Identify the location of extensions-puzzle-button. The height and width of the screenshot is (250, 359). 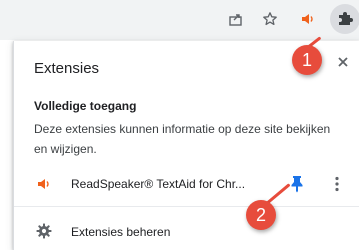
(344, 19).